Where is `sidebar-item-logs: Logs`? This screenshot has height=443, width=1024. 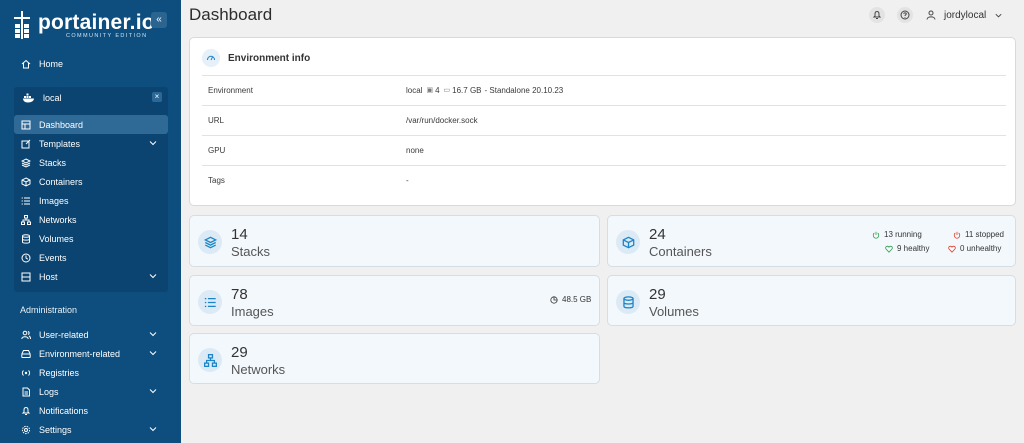
sidebar-item-logs: Logs is located at coordinates (91, 391).